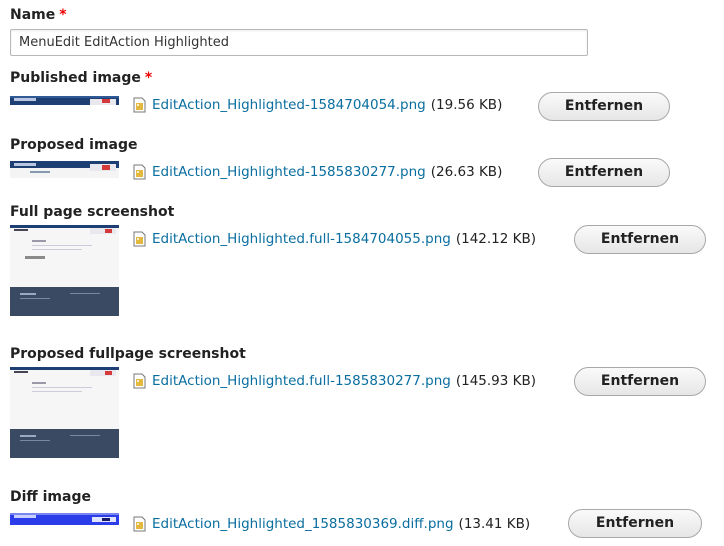  I want to click on remove-published-image-button: Entfernen, so click(604, 106).